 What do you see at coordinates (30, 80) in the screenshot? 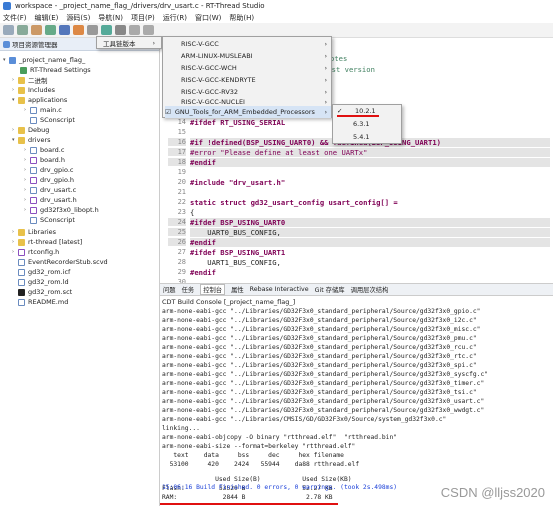
I see `tree-item: › 二进制` at bounding box center [30, 80].